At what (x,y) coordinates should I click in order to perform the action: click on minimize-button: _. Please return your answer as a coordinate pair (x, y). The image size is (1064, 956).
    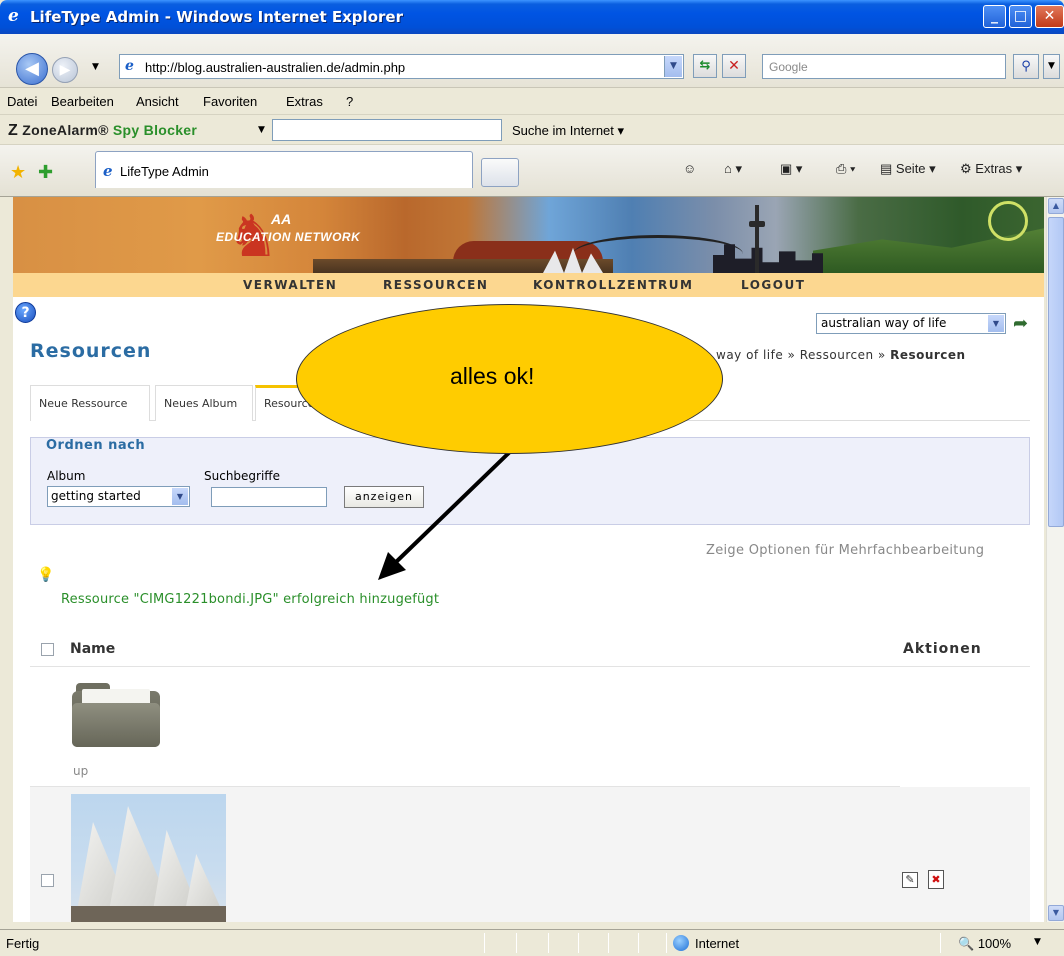
    Looking at the image, I should click on (994, 16).